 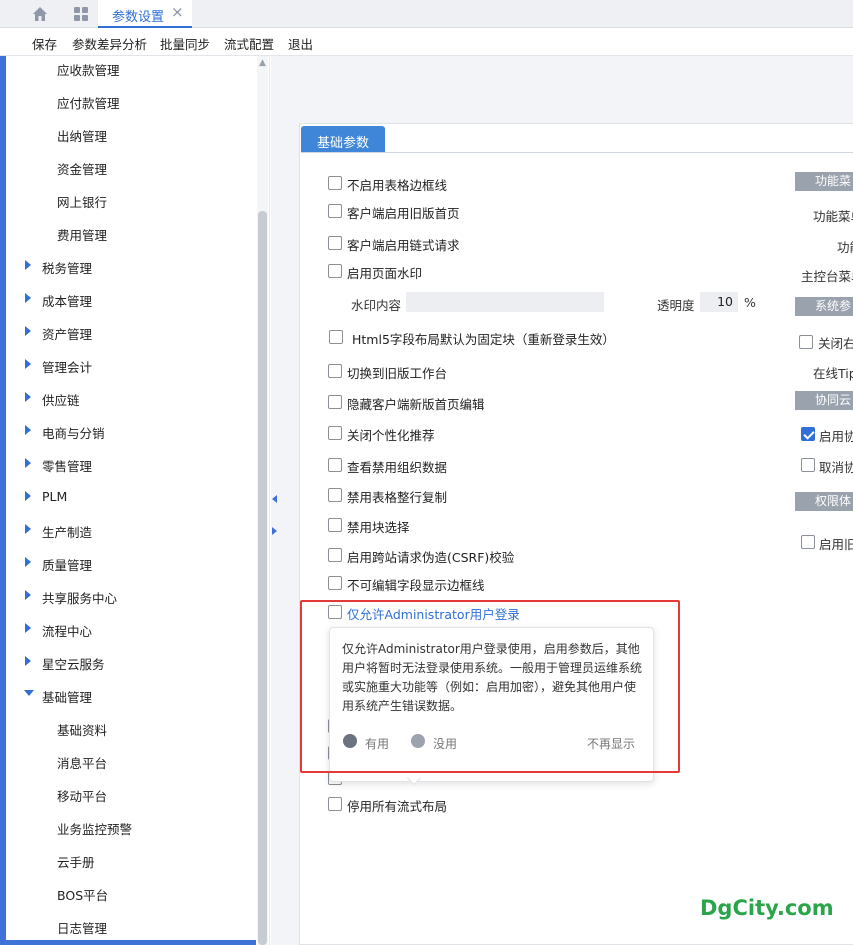 I want to click on collapse-arrow-icon, so click(x=29, y=693).